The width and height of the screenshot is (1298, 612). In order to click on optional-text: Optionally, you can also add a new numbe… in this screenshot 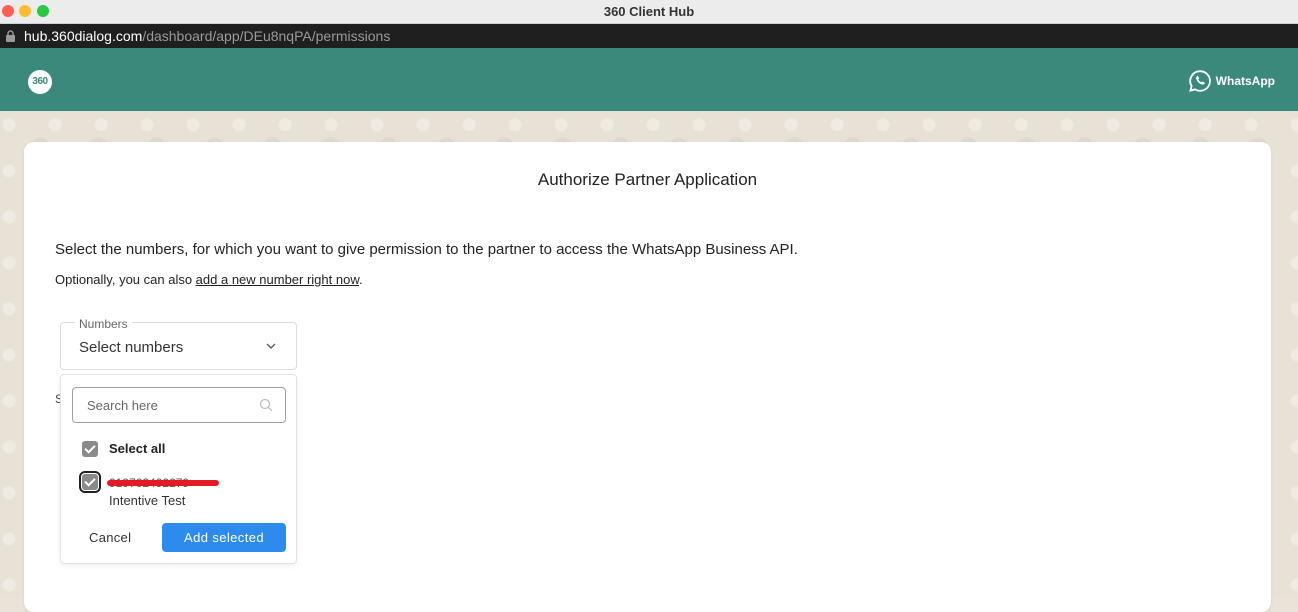, I will do `click(209, 279)`.